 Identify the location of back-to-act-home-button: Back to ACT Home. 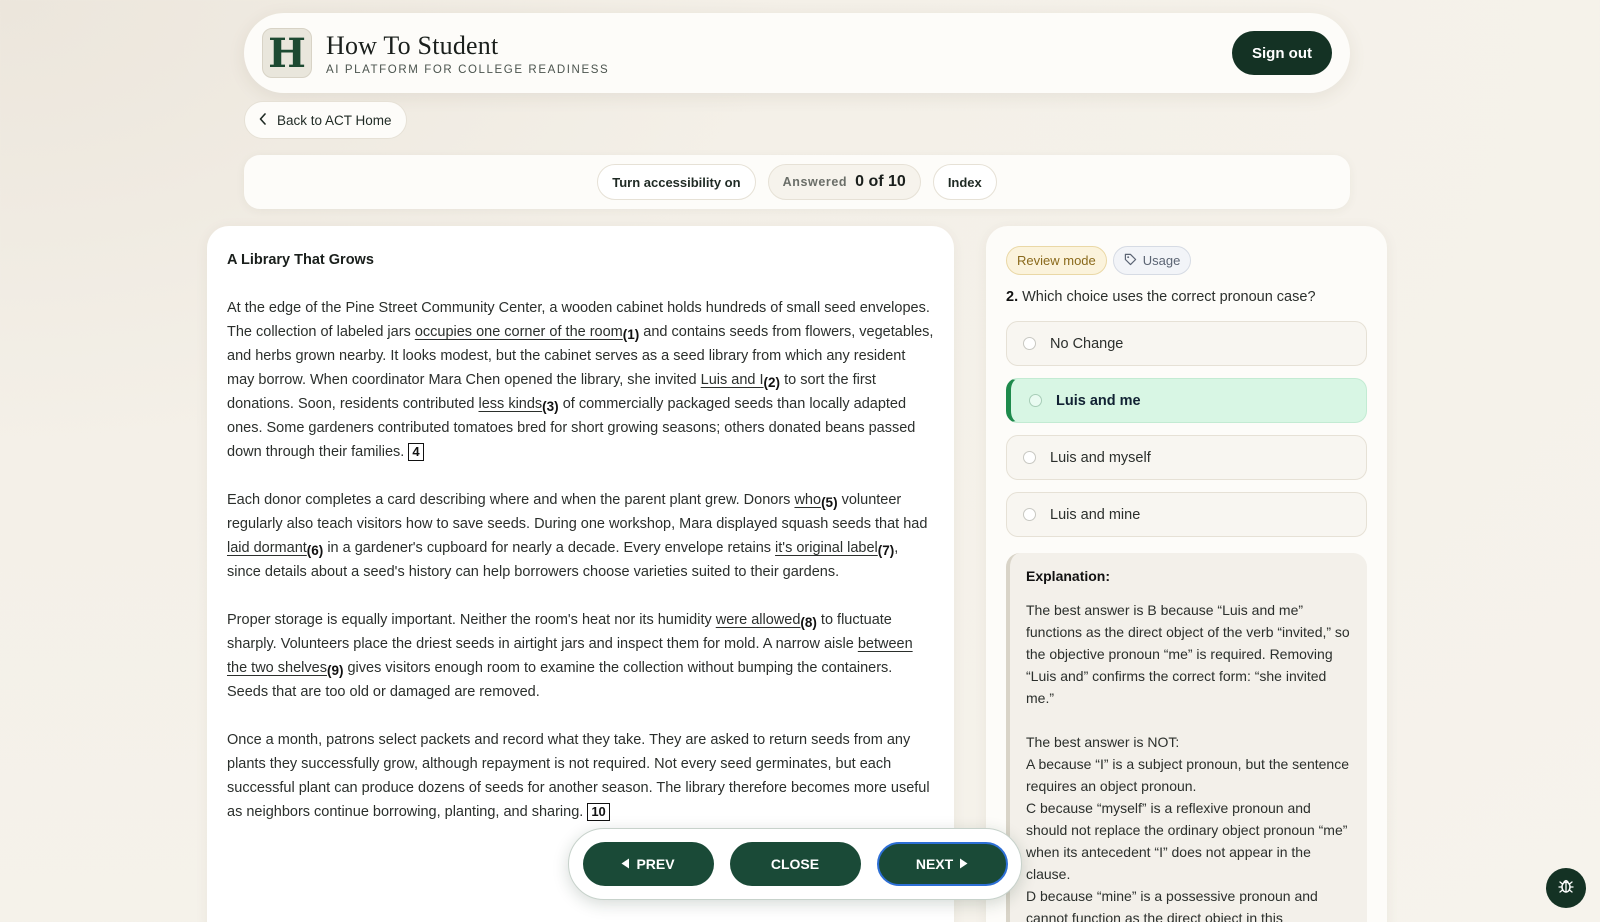
(325, 120).